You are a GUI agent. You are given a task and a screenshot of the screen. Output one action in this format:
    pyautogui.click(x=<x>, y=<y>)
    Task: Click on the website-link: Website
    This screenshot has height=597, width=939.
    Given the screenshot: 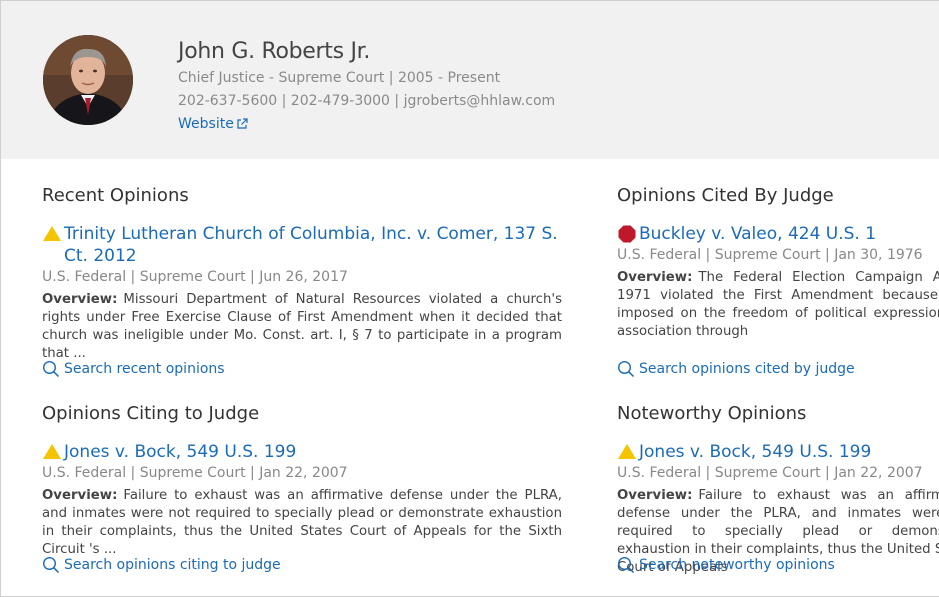 What is the action you would take?
    pyautogui.click(x=213, y=124)
    